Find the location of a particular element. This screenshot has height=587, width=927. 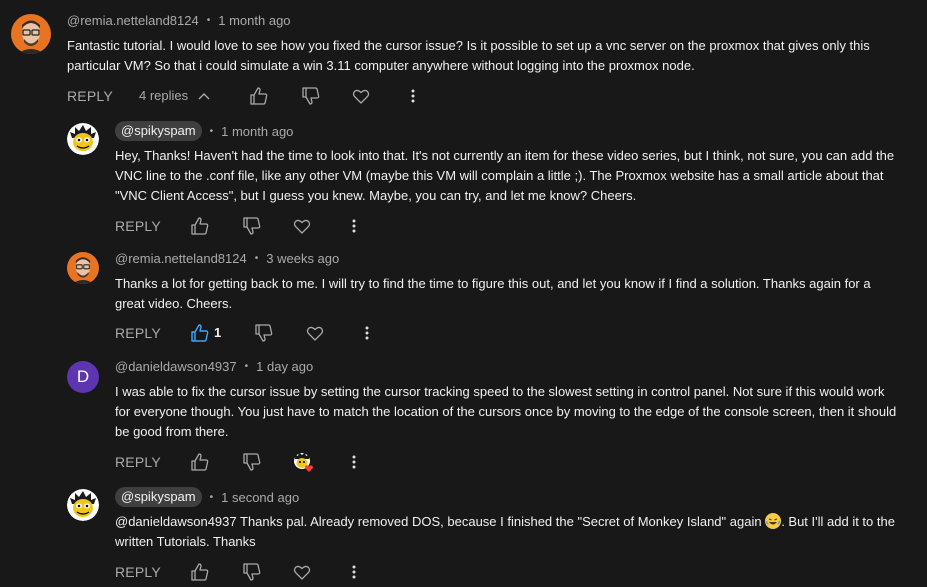

comment-actions: REPLY 4 replies is located at coordinates (277, 96).